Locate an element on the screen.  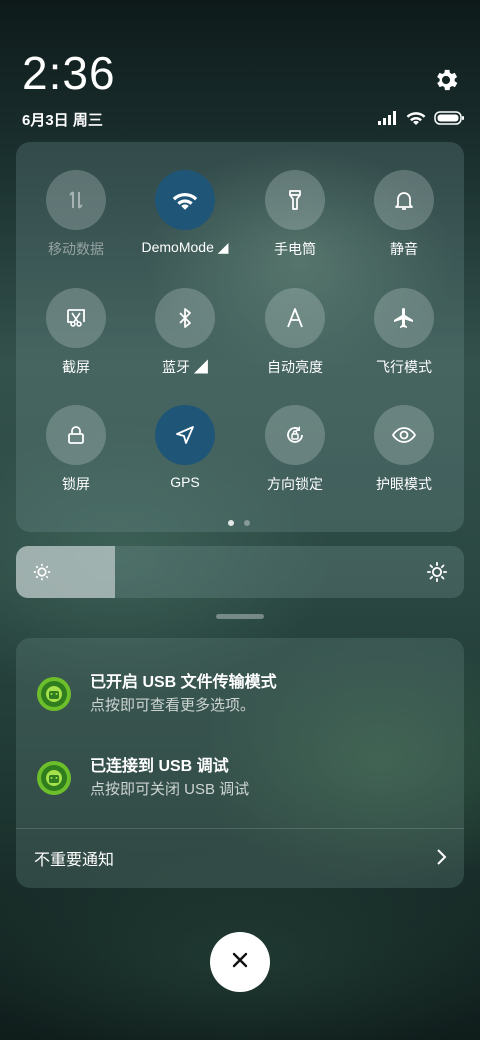
tile-auto-brightness: 自动亮度 is located at coordinates (295, 332).